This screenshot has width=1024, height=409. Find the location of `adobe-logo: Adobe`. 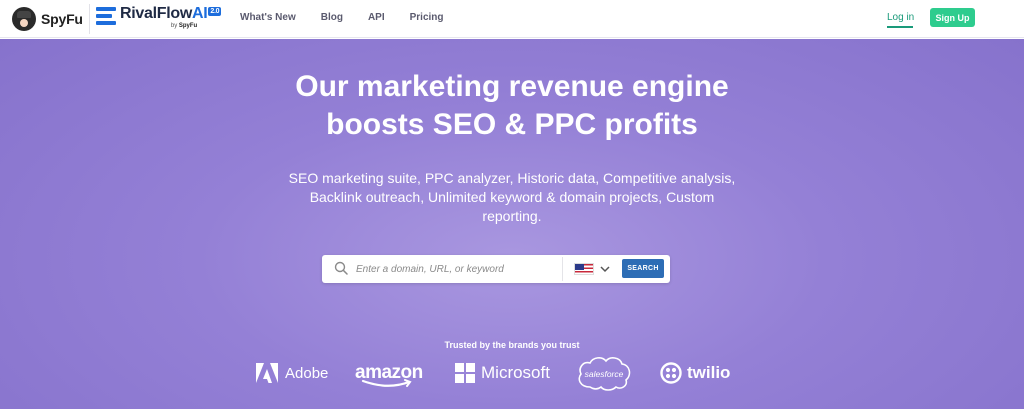

adobe-logo: Adobe is located at coordinates (292, 373).